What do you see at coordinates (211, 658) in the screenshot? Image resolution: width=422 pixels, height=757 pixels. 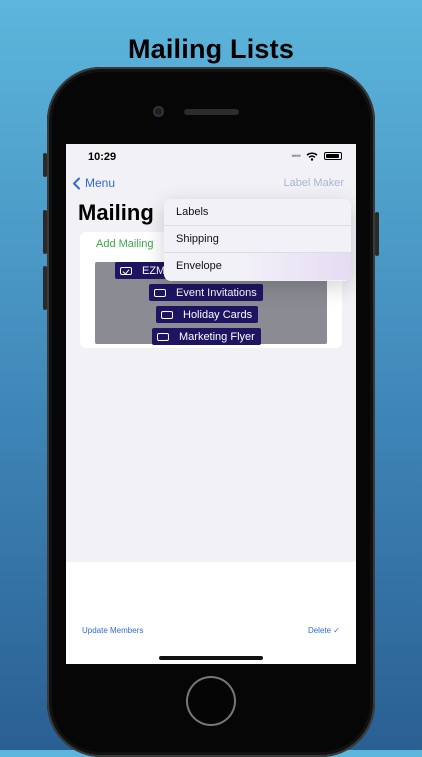 I see `home-indicator` at bounding box center [211, 658].